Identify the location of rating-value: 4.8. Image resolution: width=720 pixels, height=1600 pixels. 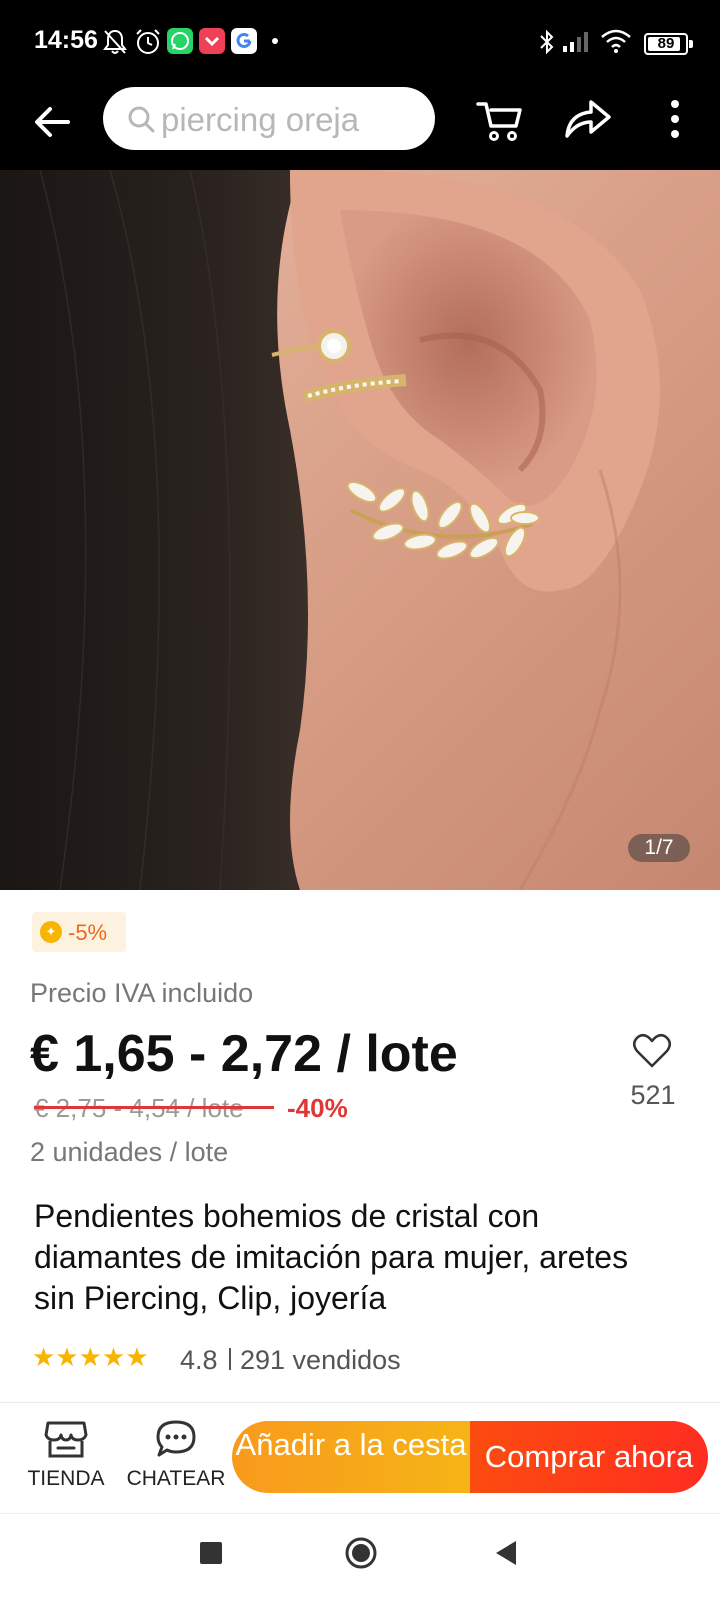
(199, 1360).